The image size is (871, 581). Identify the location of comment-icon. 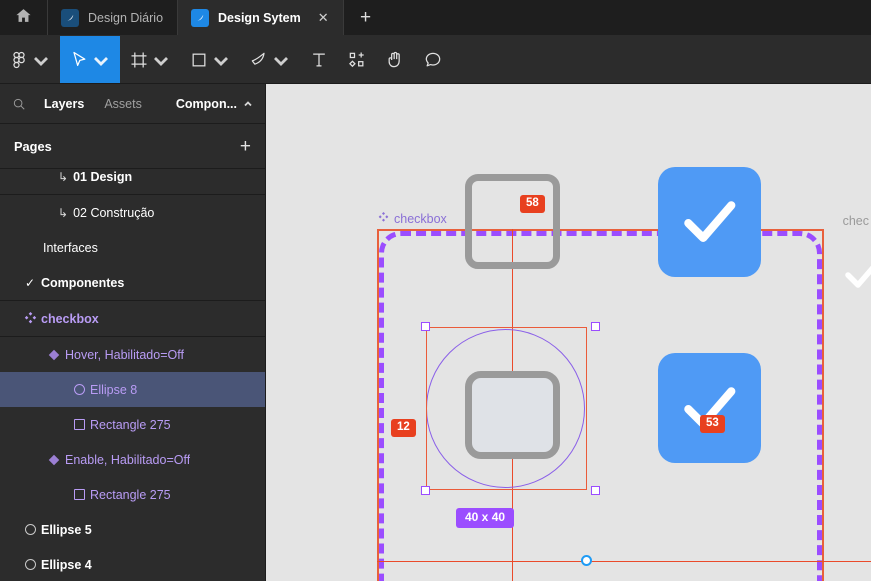
(433, 59).